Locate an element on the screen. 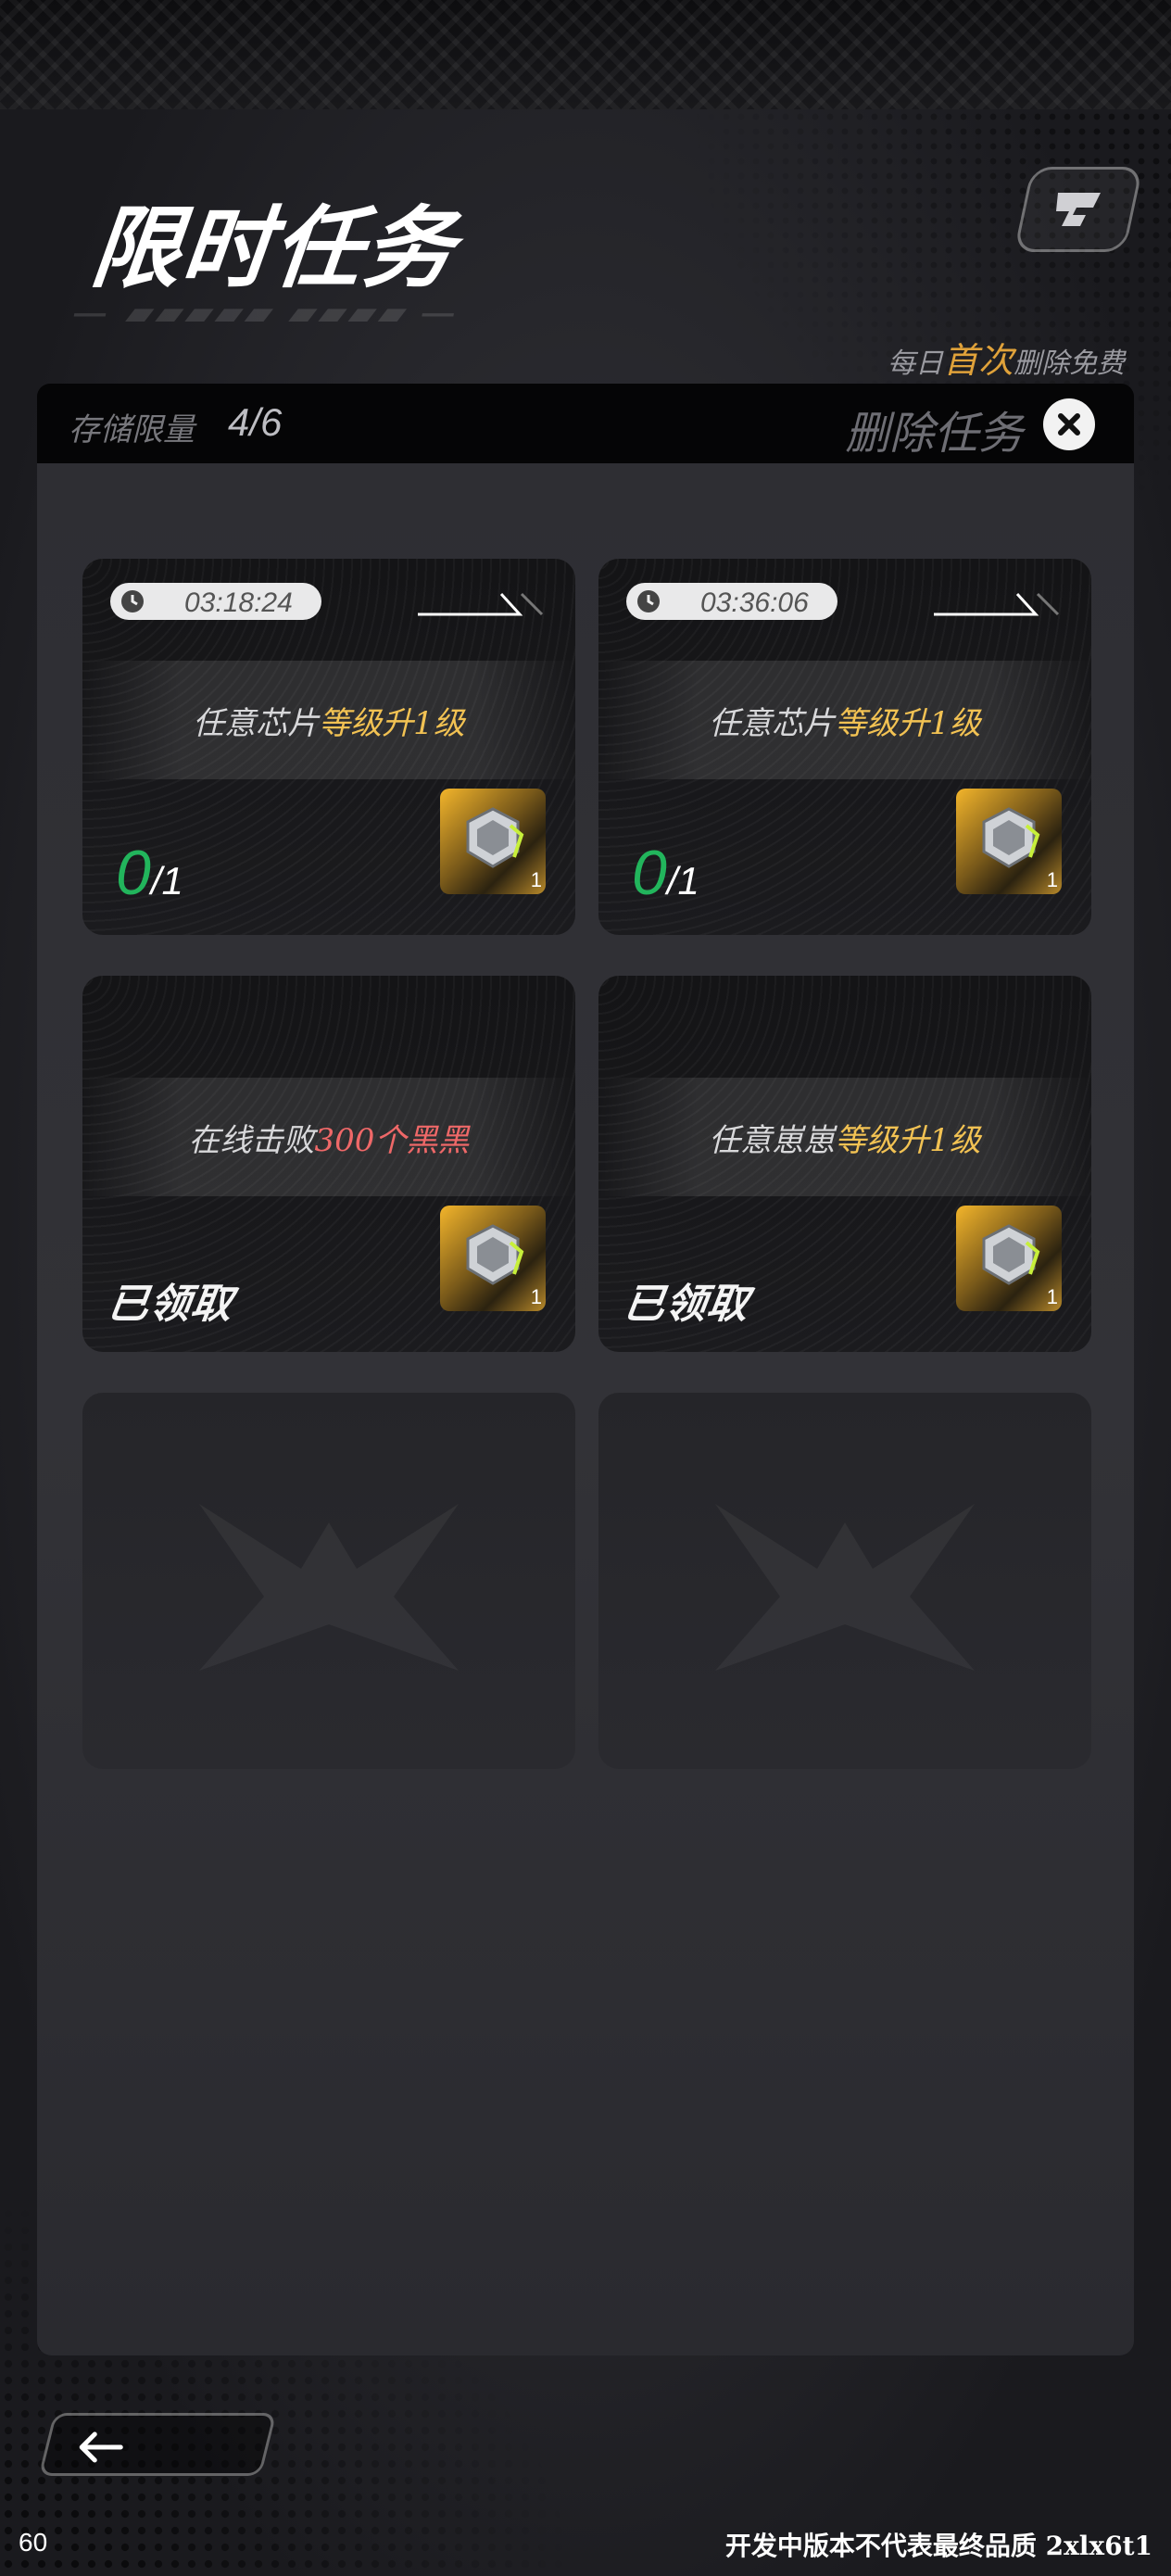  page-title: 限时任务 is located at coordinates (273, 248).